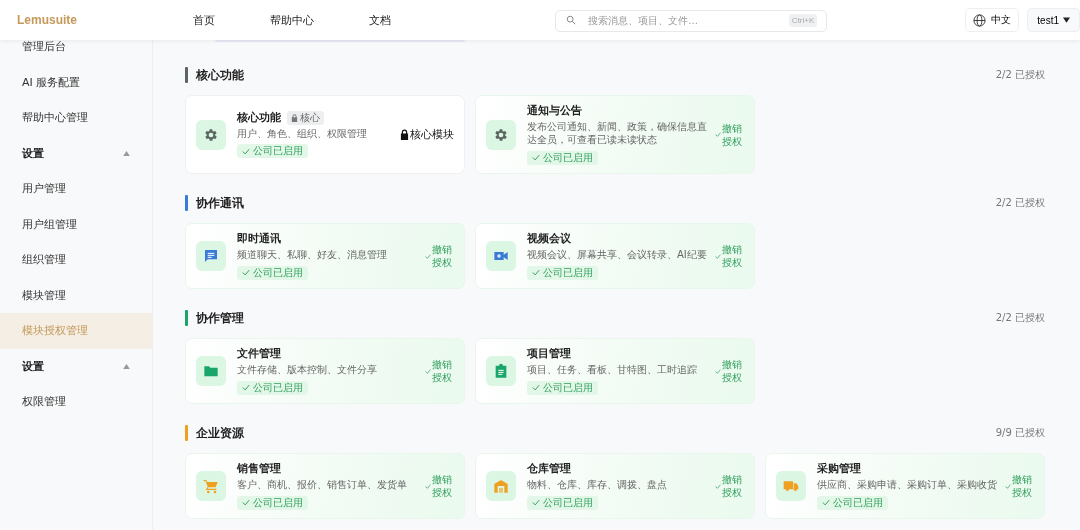 This screenshot has height=530, width=1080. I want to click on module-description: 供应商、采购申请、采购订单、采购收货, so click(907, 484).